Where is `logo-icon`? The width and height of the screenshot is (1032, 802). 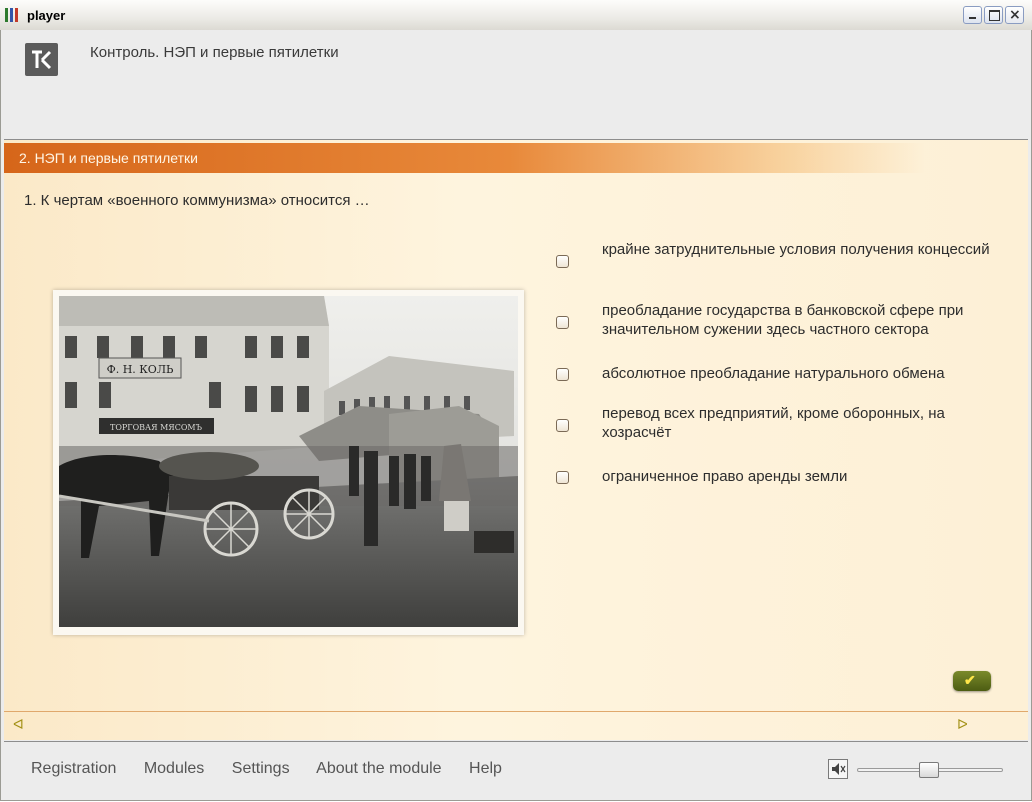 logo-icon is located at coordinates (41, 59).